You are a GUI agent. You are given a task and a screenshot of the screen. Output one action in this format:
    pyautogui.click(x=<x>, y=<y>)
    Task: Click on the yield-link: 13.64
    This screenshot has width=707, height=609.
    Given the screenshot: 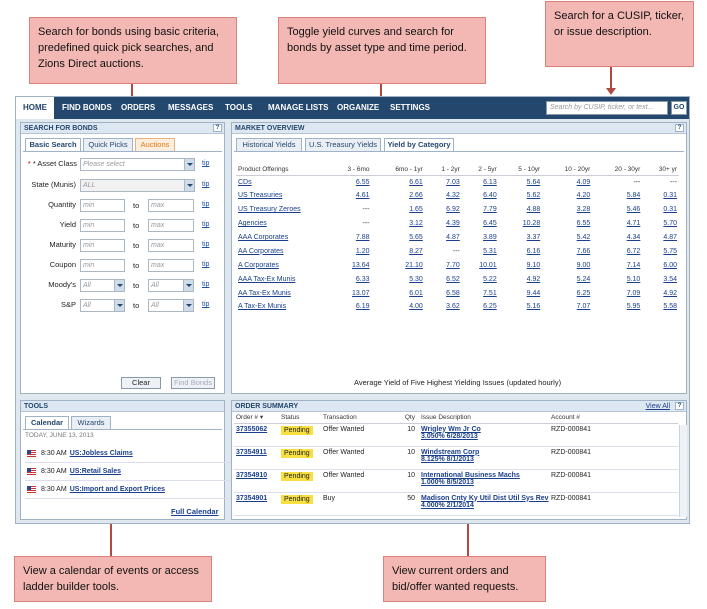 What is the action you would take?
    pyautogui.click(x=350, y=265)
    